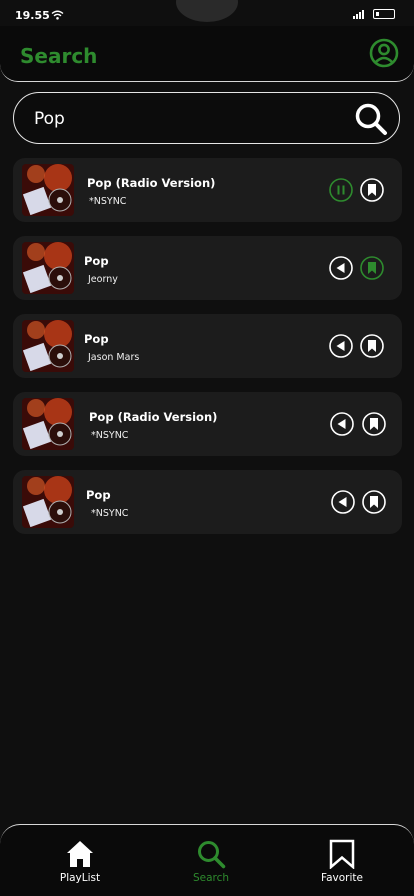 The width and height of the screenshot is (414, 896). I want to click on battery-icon, so click(384, 14).